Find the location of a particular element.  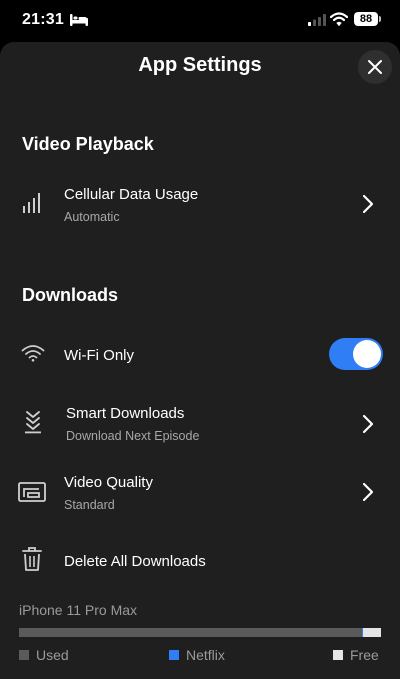

smart-downloads-value: Download Next Episode is located at coordinates (133, 436).